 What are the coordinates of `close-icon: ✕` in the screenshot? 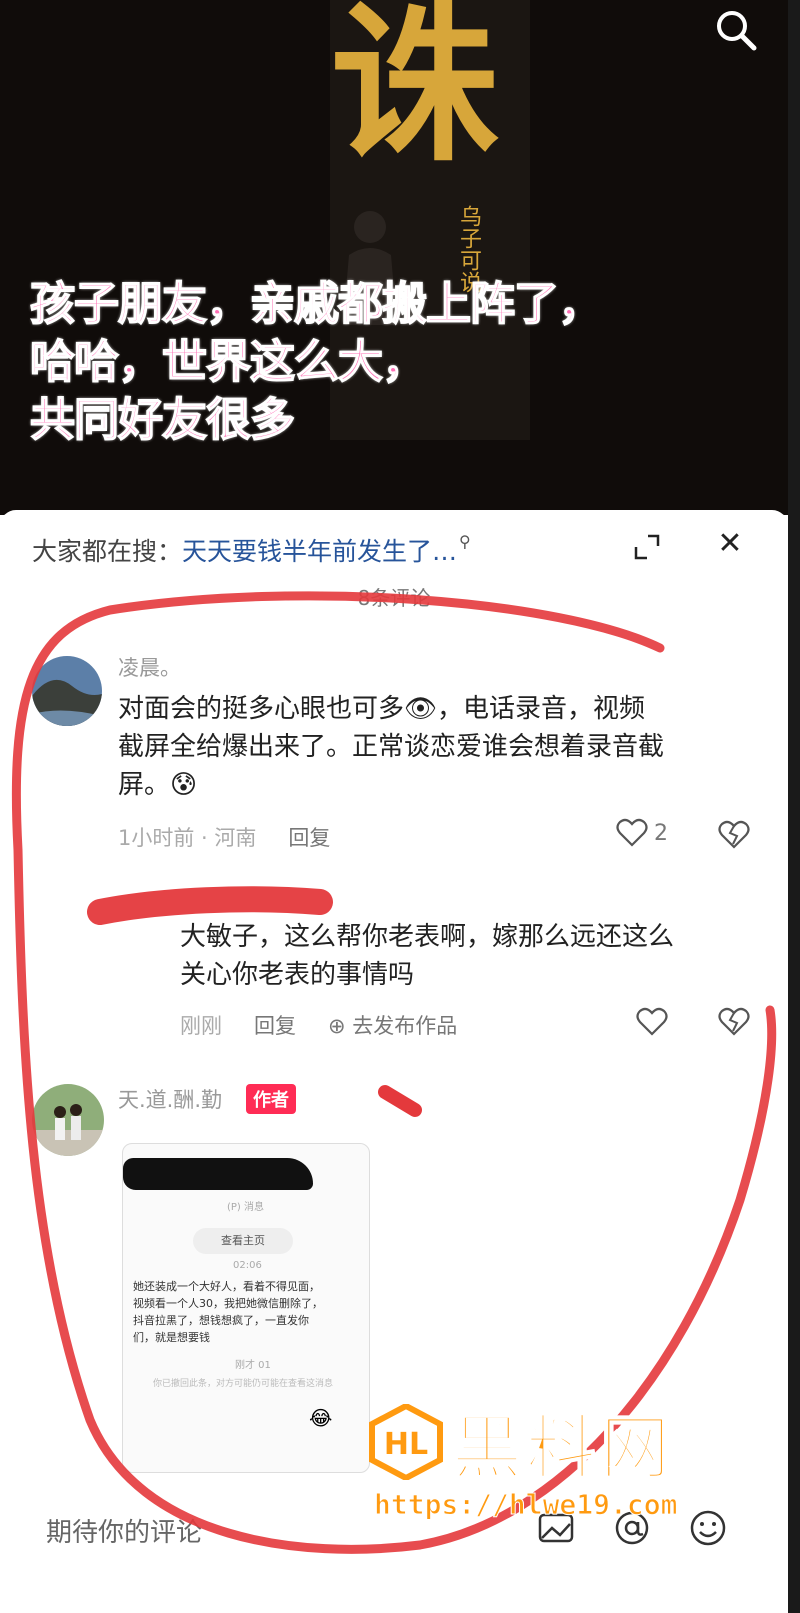 It's located at (730, 544).